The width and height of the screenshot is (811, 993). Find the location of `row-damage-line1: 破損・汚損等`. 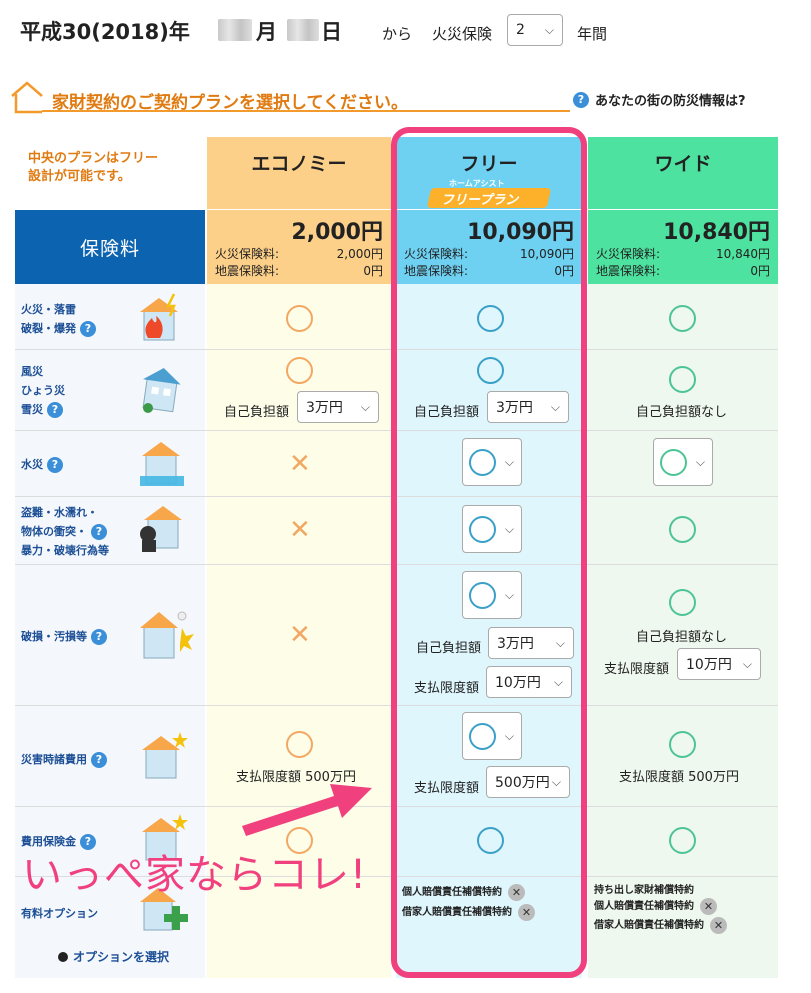

row-damage-line1: 破損・汚損等 is located at coordinates (54, 636).